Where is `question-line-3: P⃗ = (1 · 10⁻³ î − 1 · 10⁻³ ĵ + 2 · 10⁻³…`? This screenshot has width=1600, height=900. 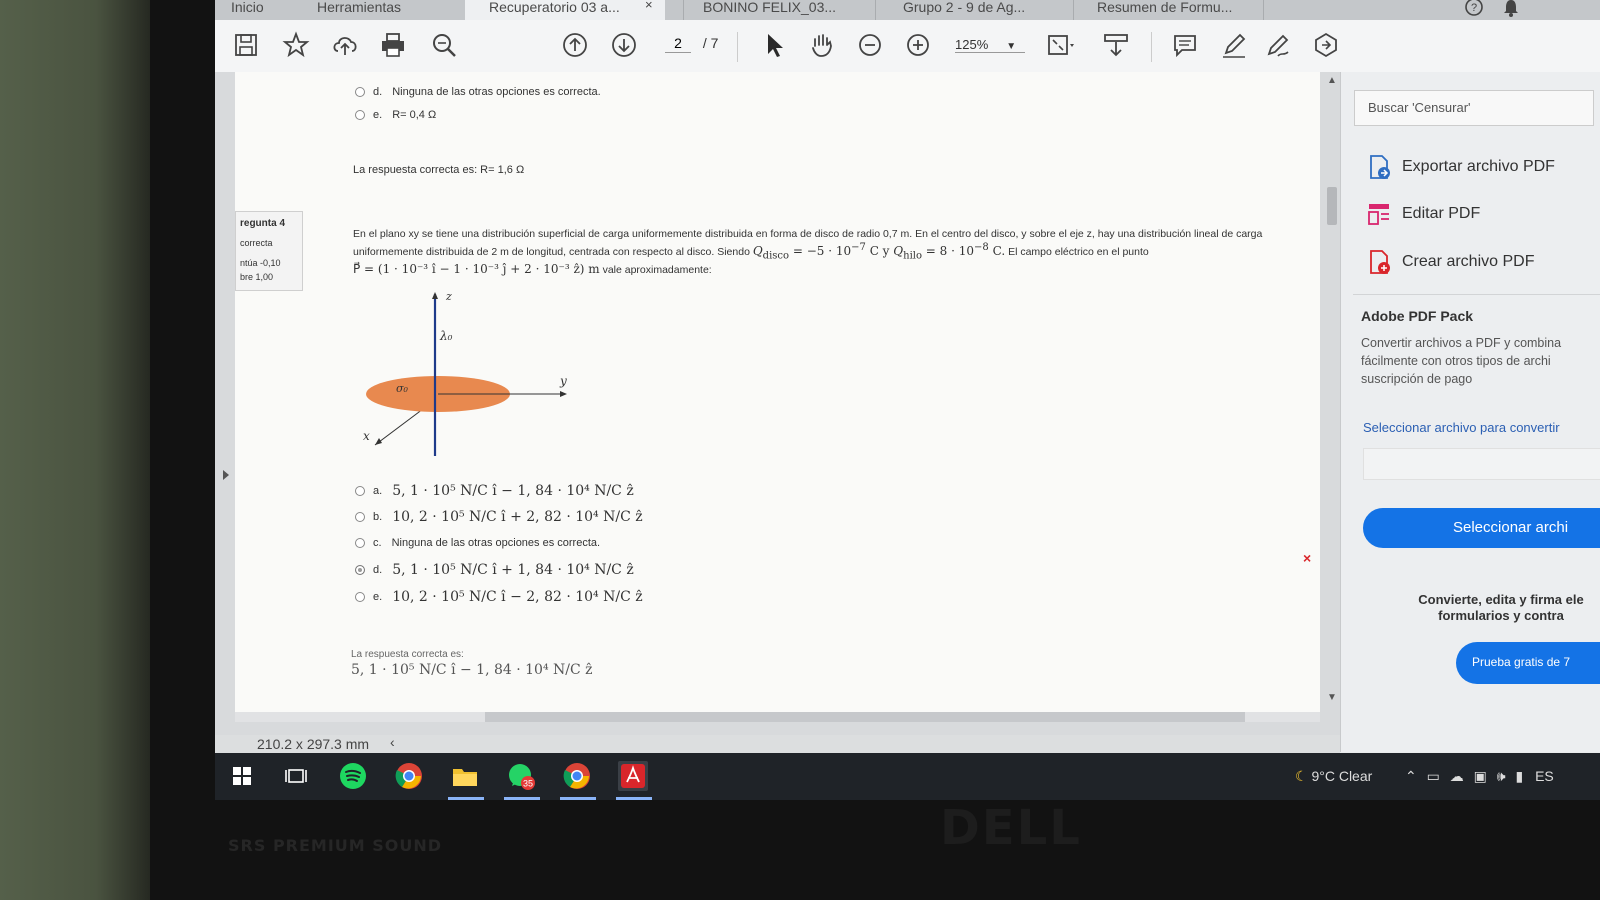 question-line-3: P⃗ = (1 · 10⁻³ î − 1 · 10⁻³ ĵ + 2 · 10⁻³… is located at coordinates (532, 269).